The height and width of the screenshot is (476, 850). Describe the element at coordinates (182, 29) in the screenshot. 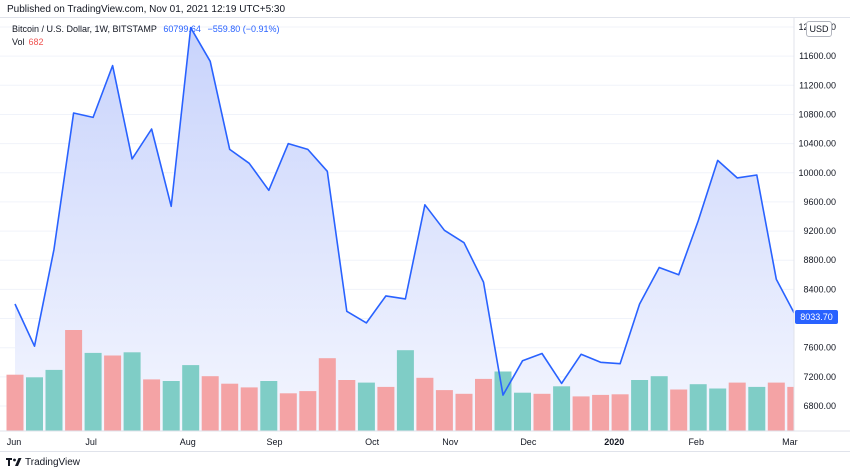

I see `last-price-value: 60799.64` at that location.